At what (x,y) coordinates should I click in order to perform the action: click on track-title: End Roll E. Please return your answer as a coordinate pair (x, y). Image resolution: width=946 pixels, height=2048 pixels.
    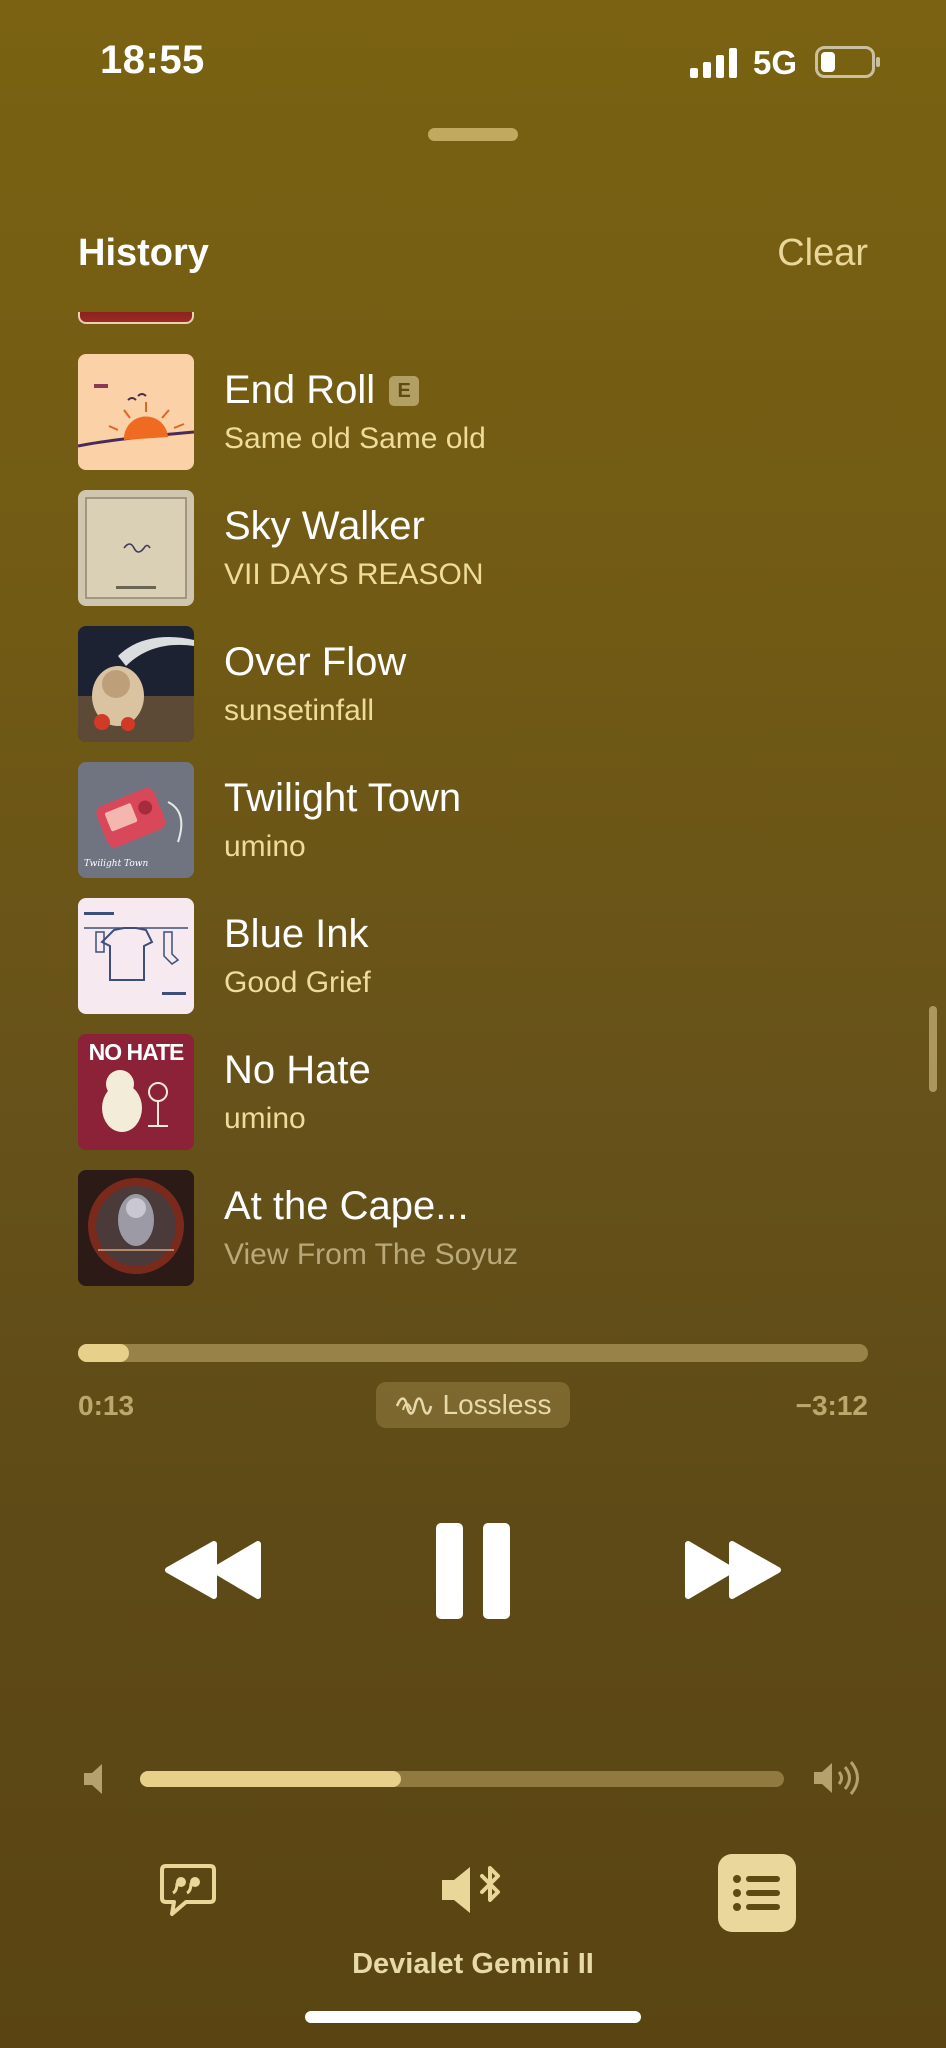
    Looking at the image, I should click on (322, 390).